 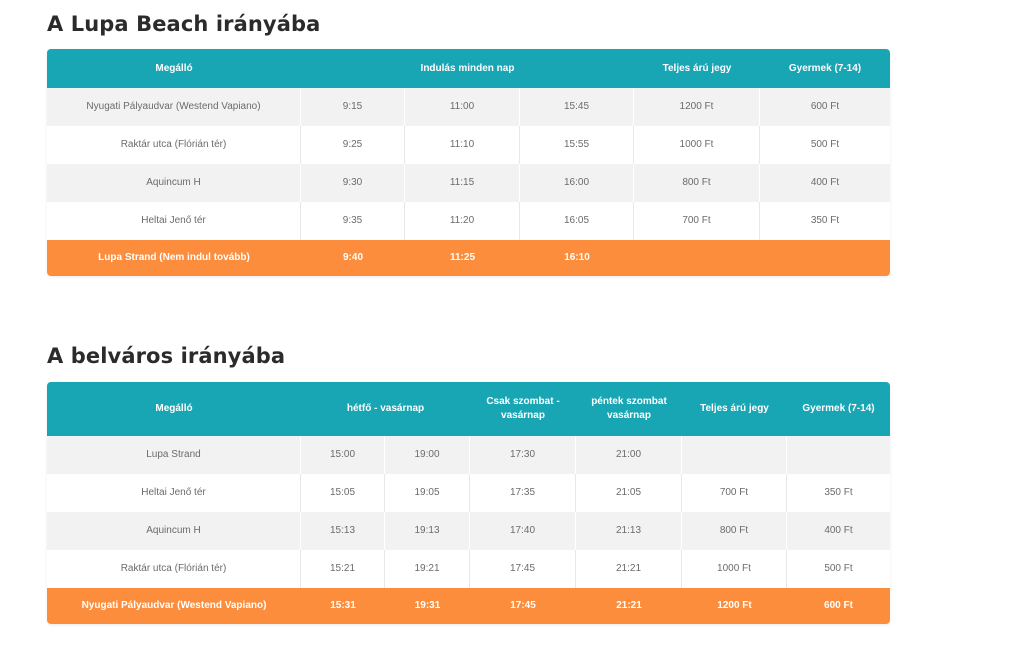 What do you see at coordinates (734, 605) in the screenshot?
I see `final-cell-full: 1200 Ft` at bounding box center [734, 605].